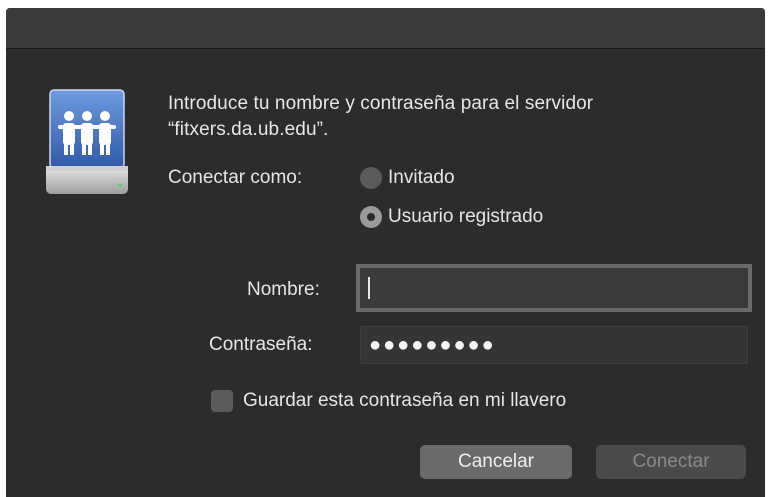 The image size is (772, 497). Describe the element at coordinates (385, 28) in the screenshot. I see `window-titlebar` at that location.